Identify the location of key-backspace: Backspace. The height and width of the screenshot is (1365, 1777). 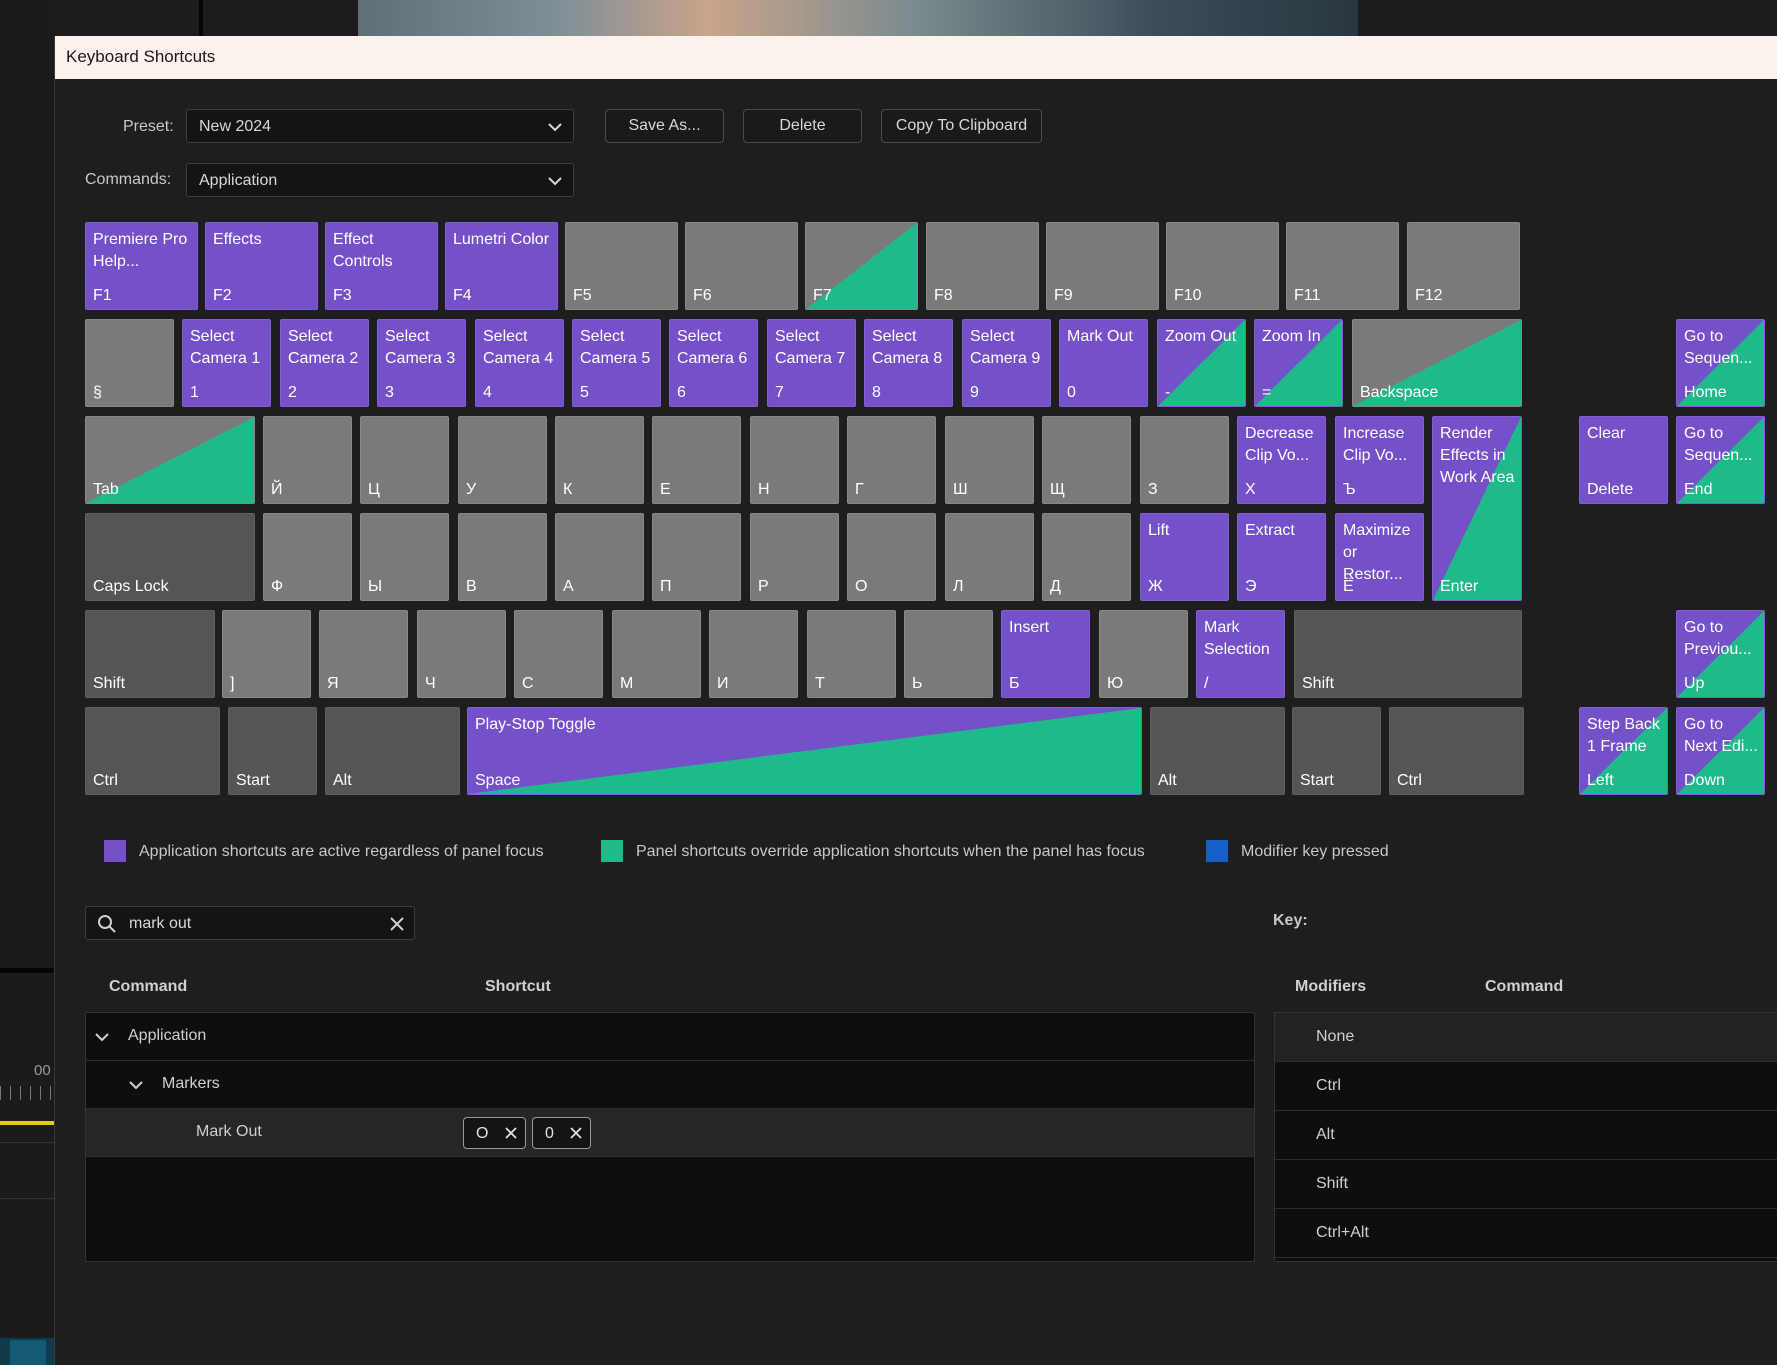
(1437, 363).